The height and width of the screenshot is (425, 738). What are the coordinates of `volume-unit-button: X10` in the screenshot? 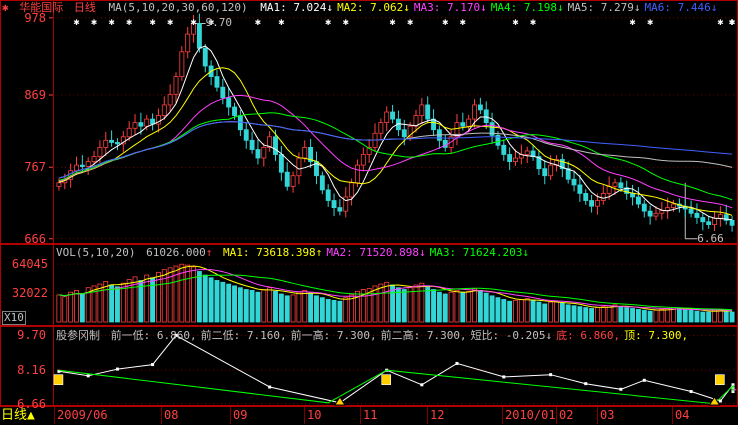 It's located at (14, 318).